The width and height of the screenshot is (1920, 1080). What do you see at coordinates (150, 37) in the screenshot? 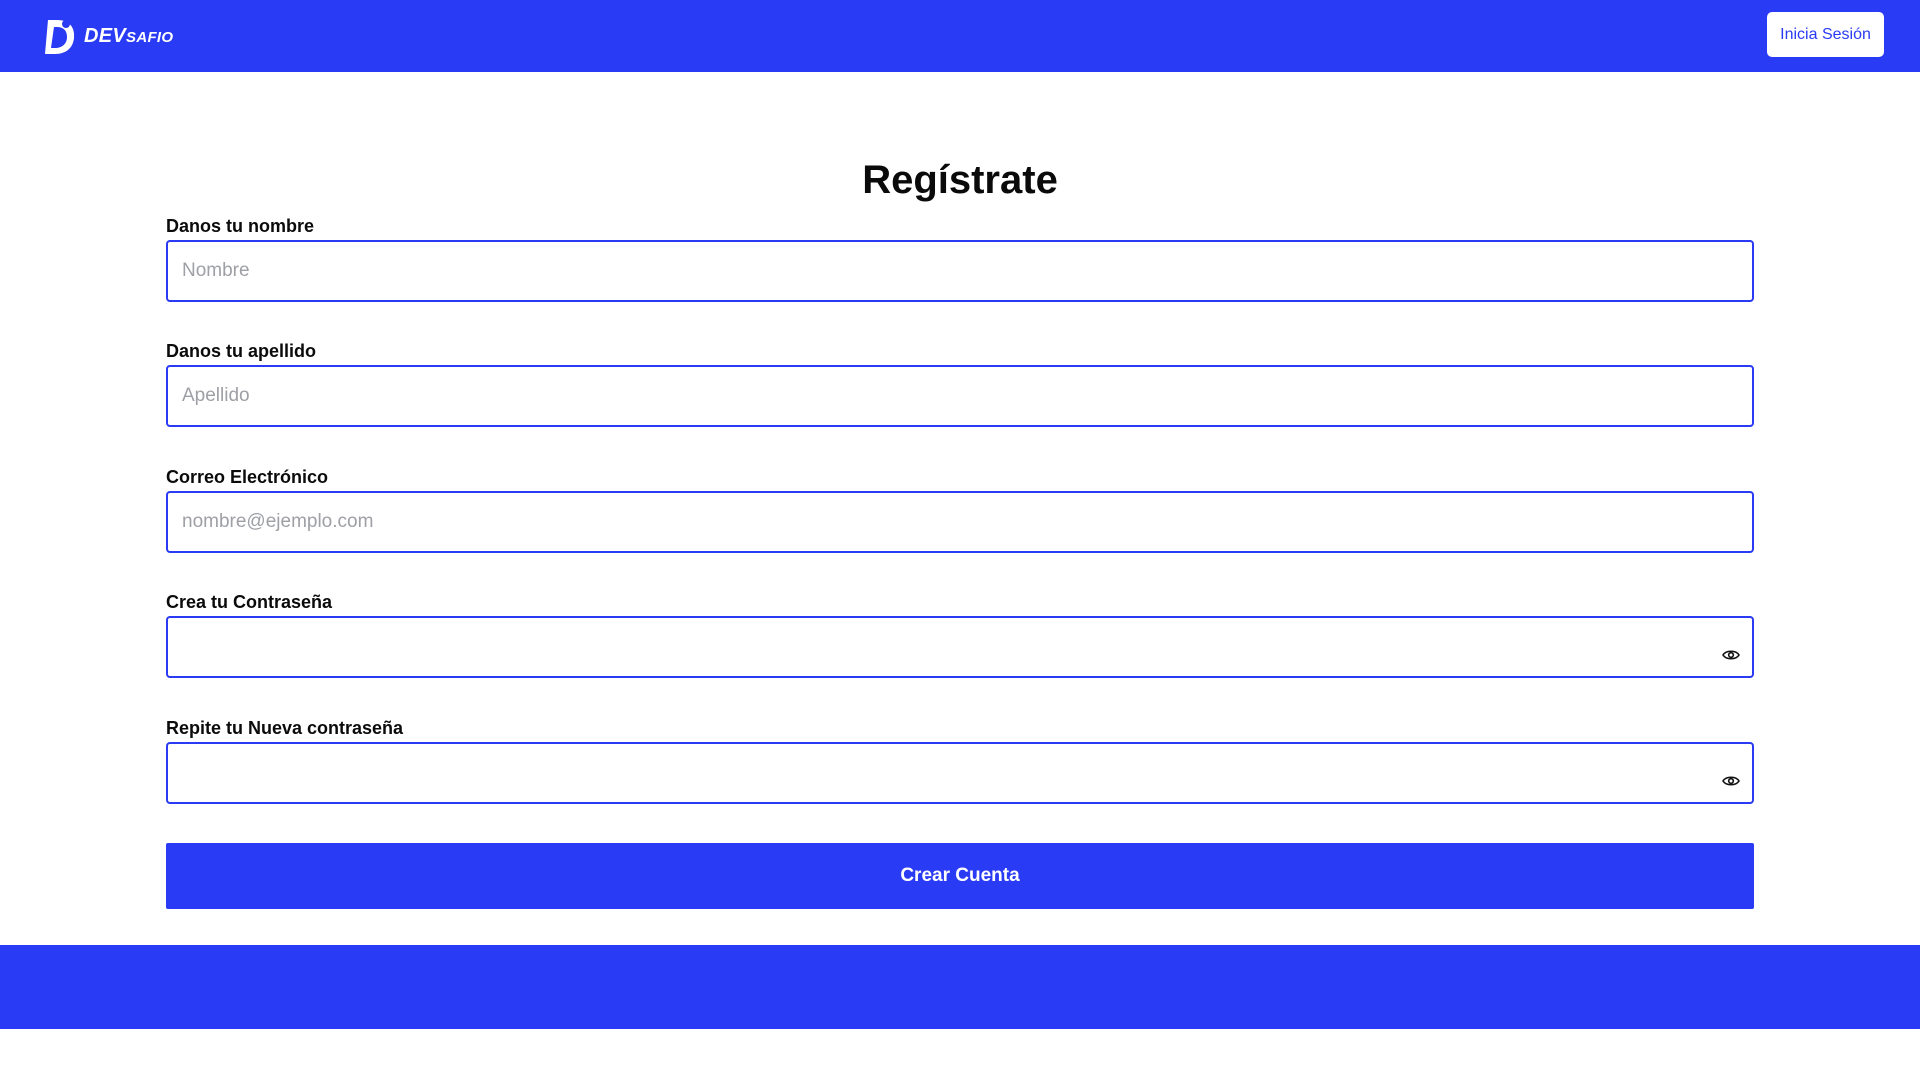
I see `logo-text-sub: SAFIO` at bounding box center [150, 37].